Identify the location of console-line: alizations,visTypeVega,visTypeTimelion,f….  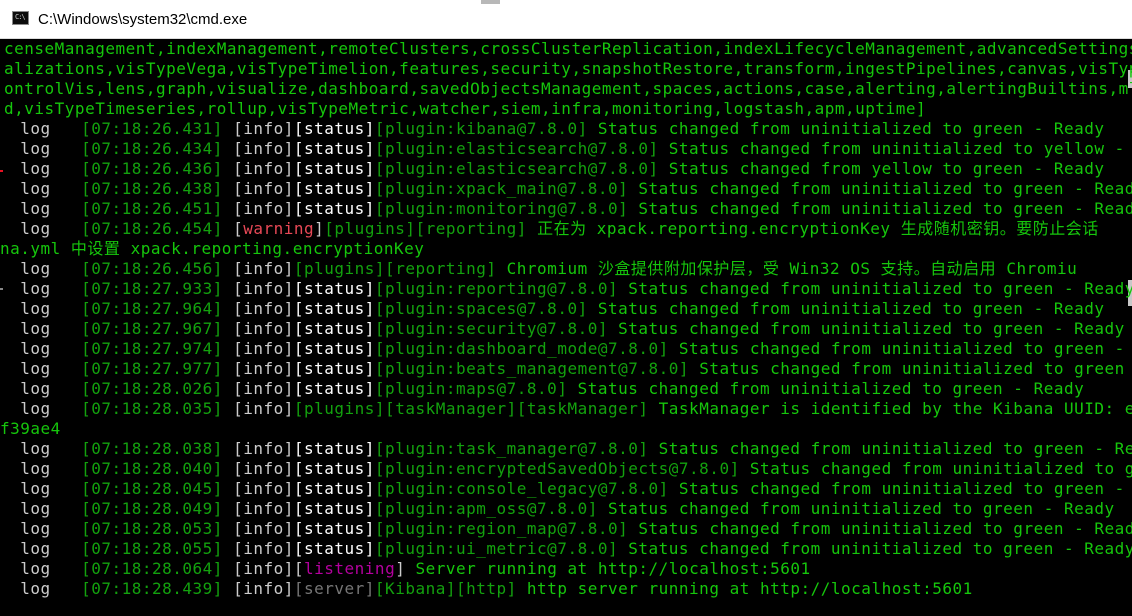
(568, 68).